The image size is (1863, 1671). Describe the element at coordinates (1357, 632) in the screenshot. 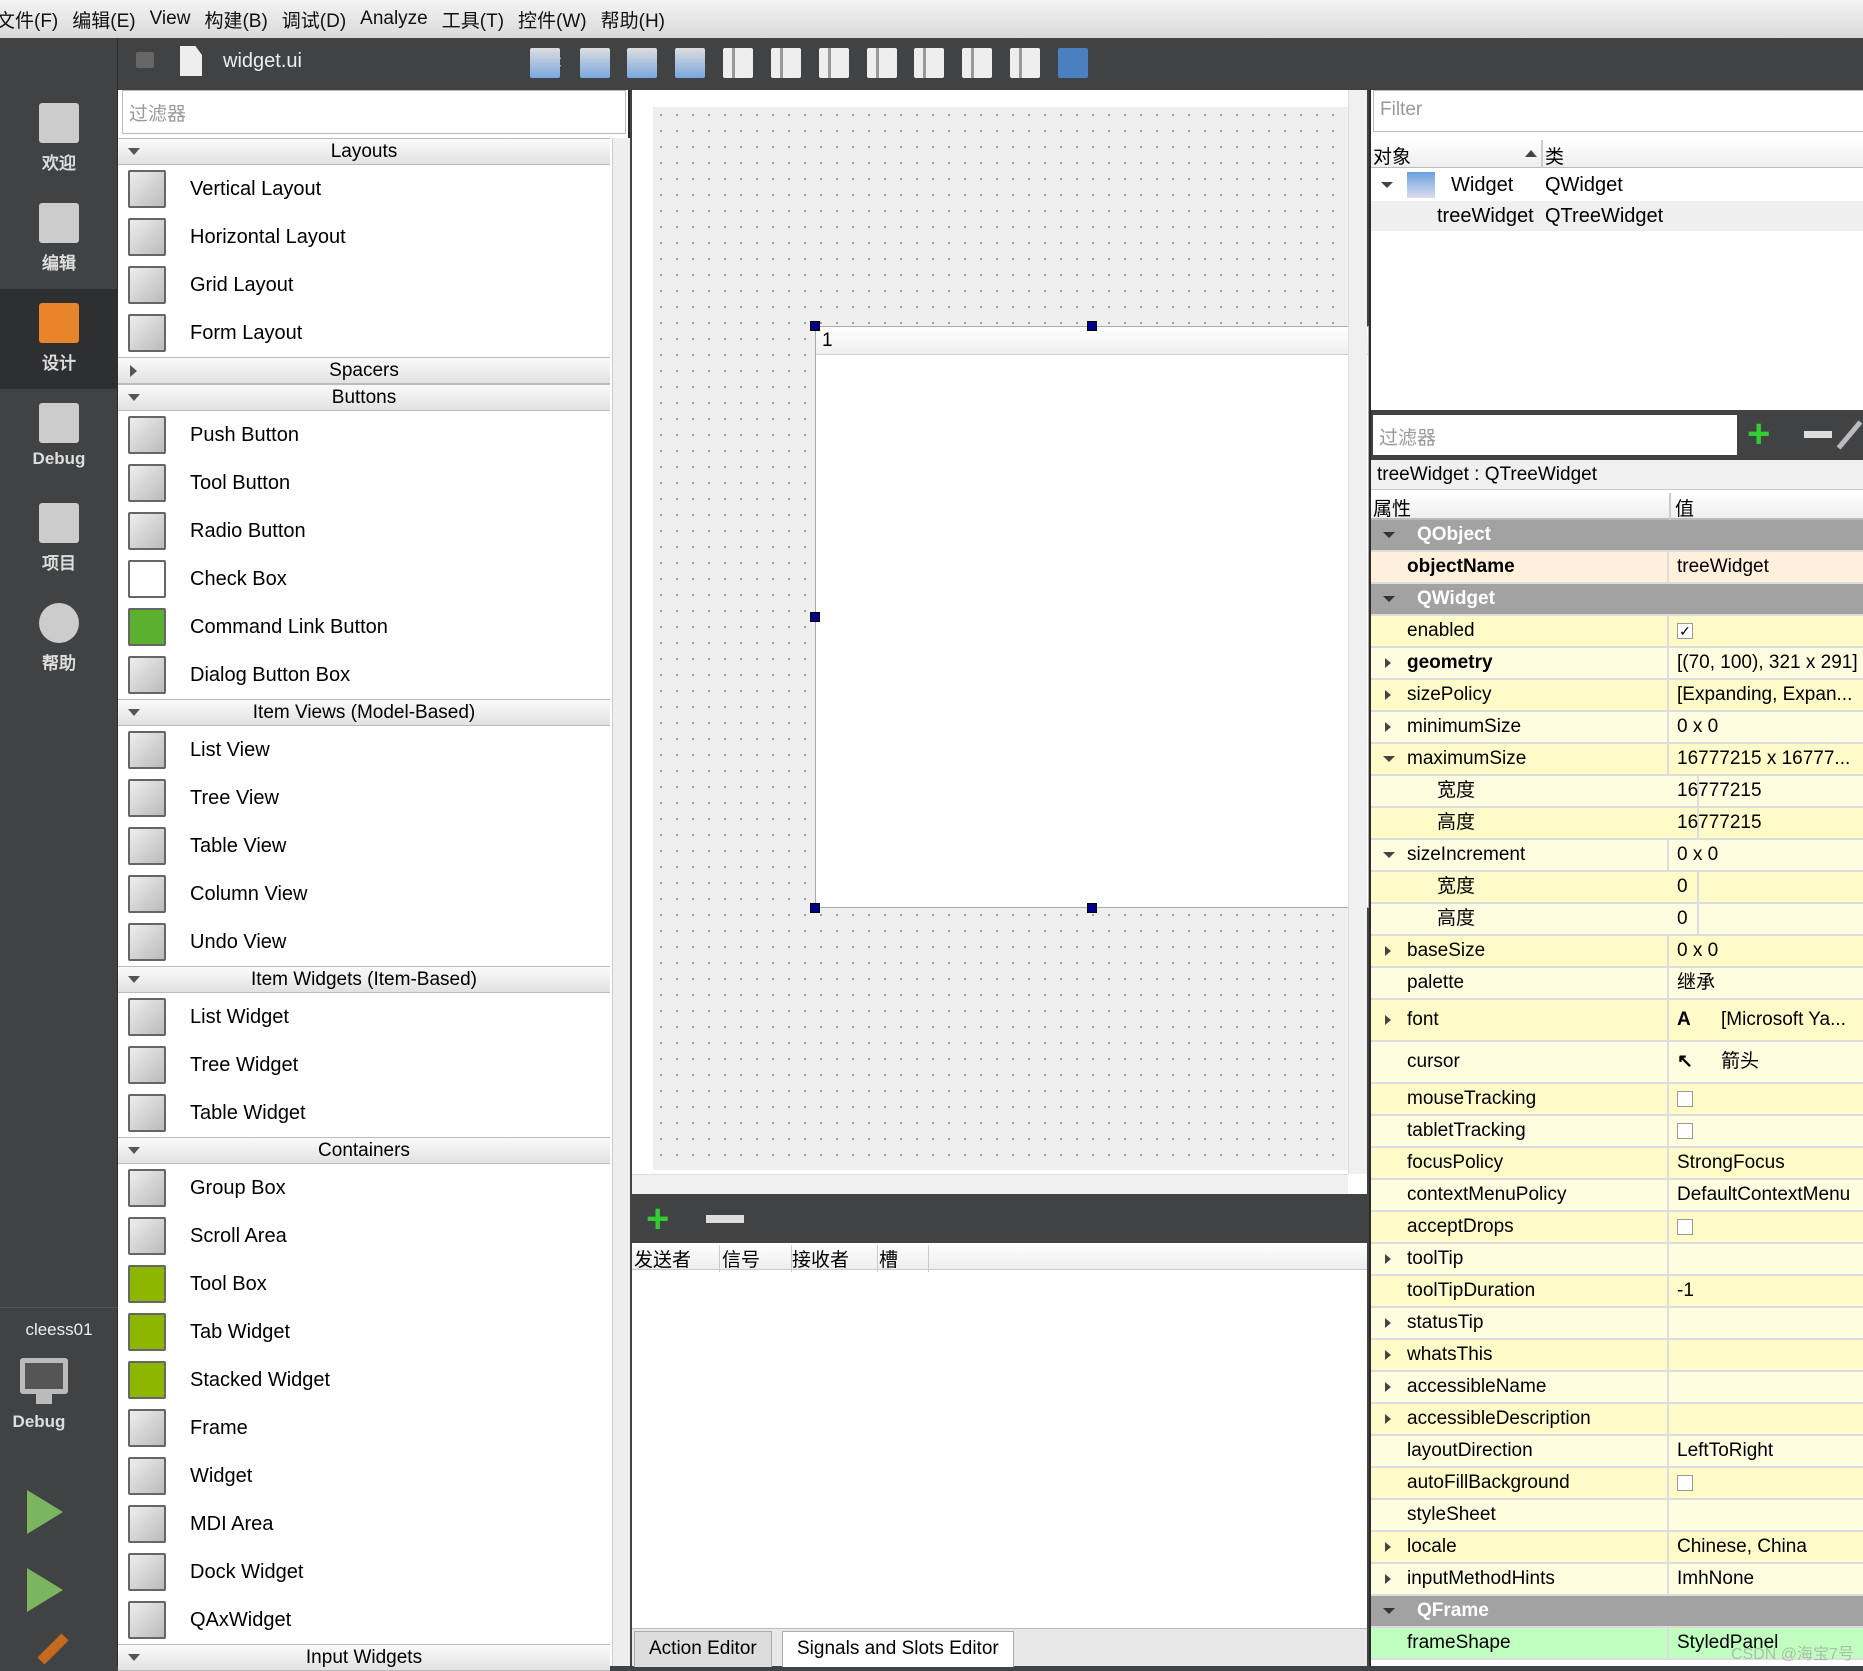

I see `canvas-vertical-scrollbar` at that location.